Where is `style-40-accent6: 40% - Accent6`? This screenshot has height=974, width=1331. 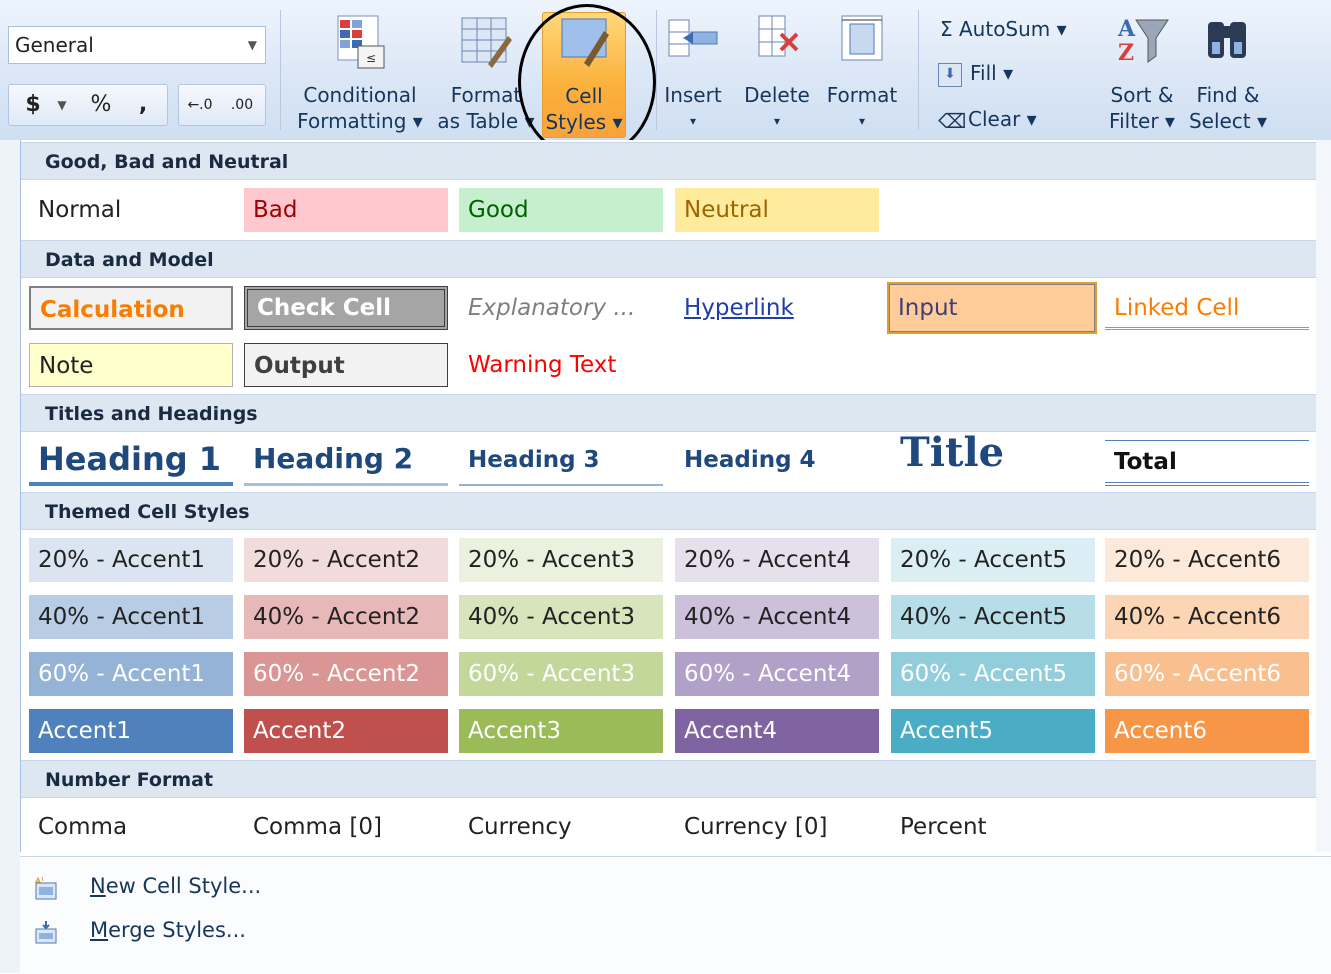
style-40-accent6: 40% - Accent6 is located at coordinates (1207, 617).